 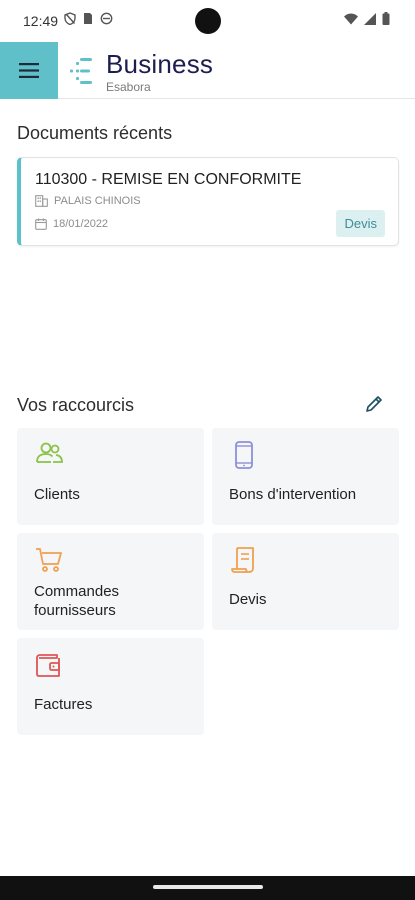 I want to click on status-bar: 12:49, so click(x=207, y=21).